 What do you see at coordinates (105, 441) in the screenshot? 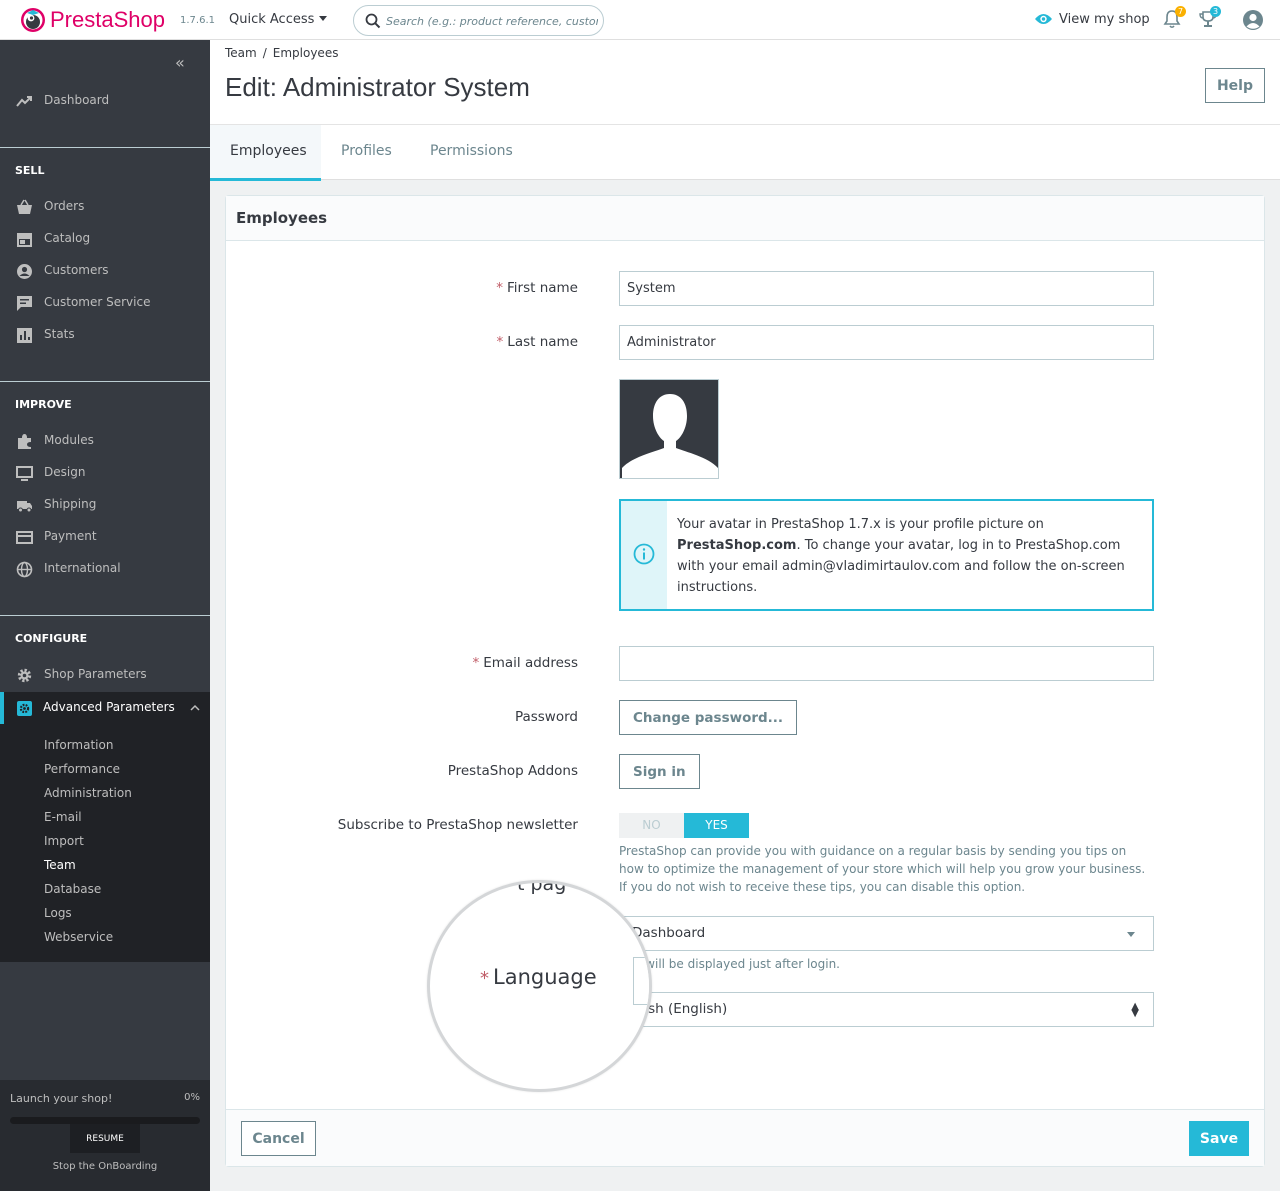
I see `sidebar-item-modules: Modules` at bounding box center [105, 441].